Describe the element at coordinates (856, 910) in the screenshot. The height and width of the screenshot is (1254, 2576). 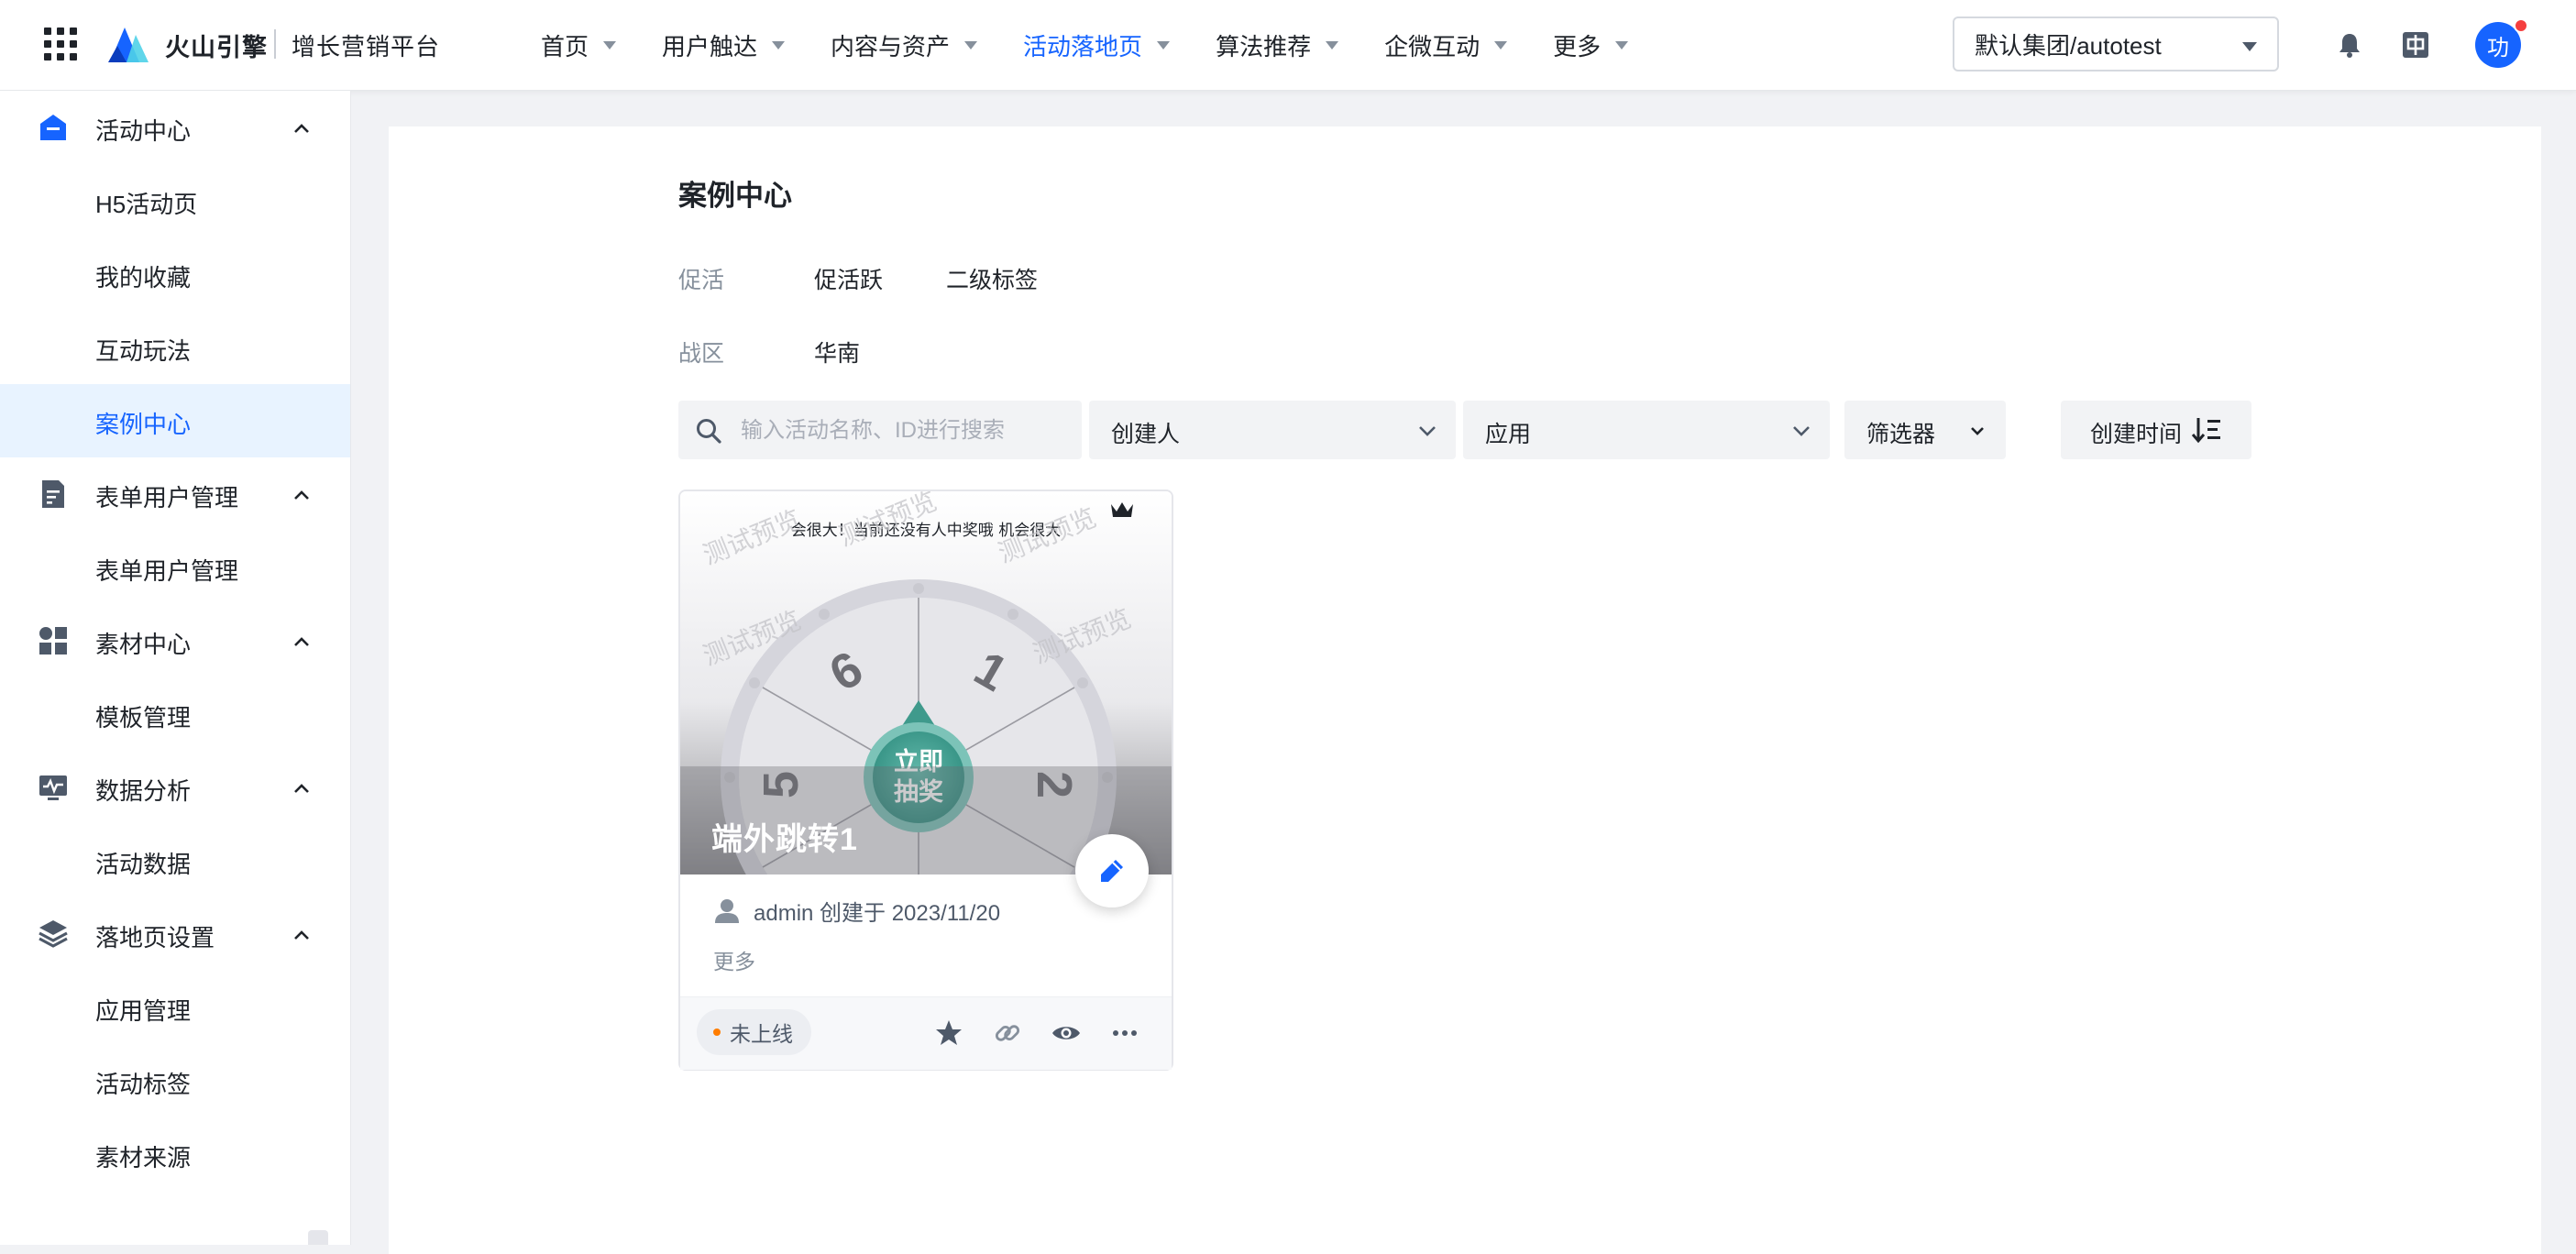
I see `case-meta: admin 创建于 2023/11/20` at that location.